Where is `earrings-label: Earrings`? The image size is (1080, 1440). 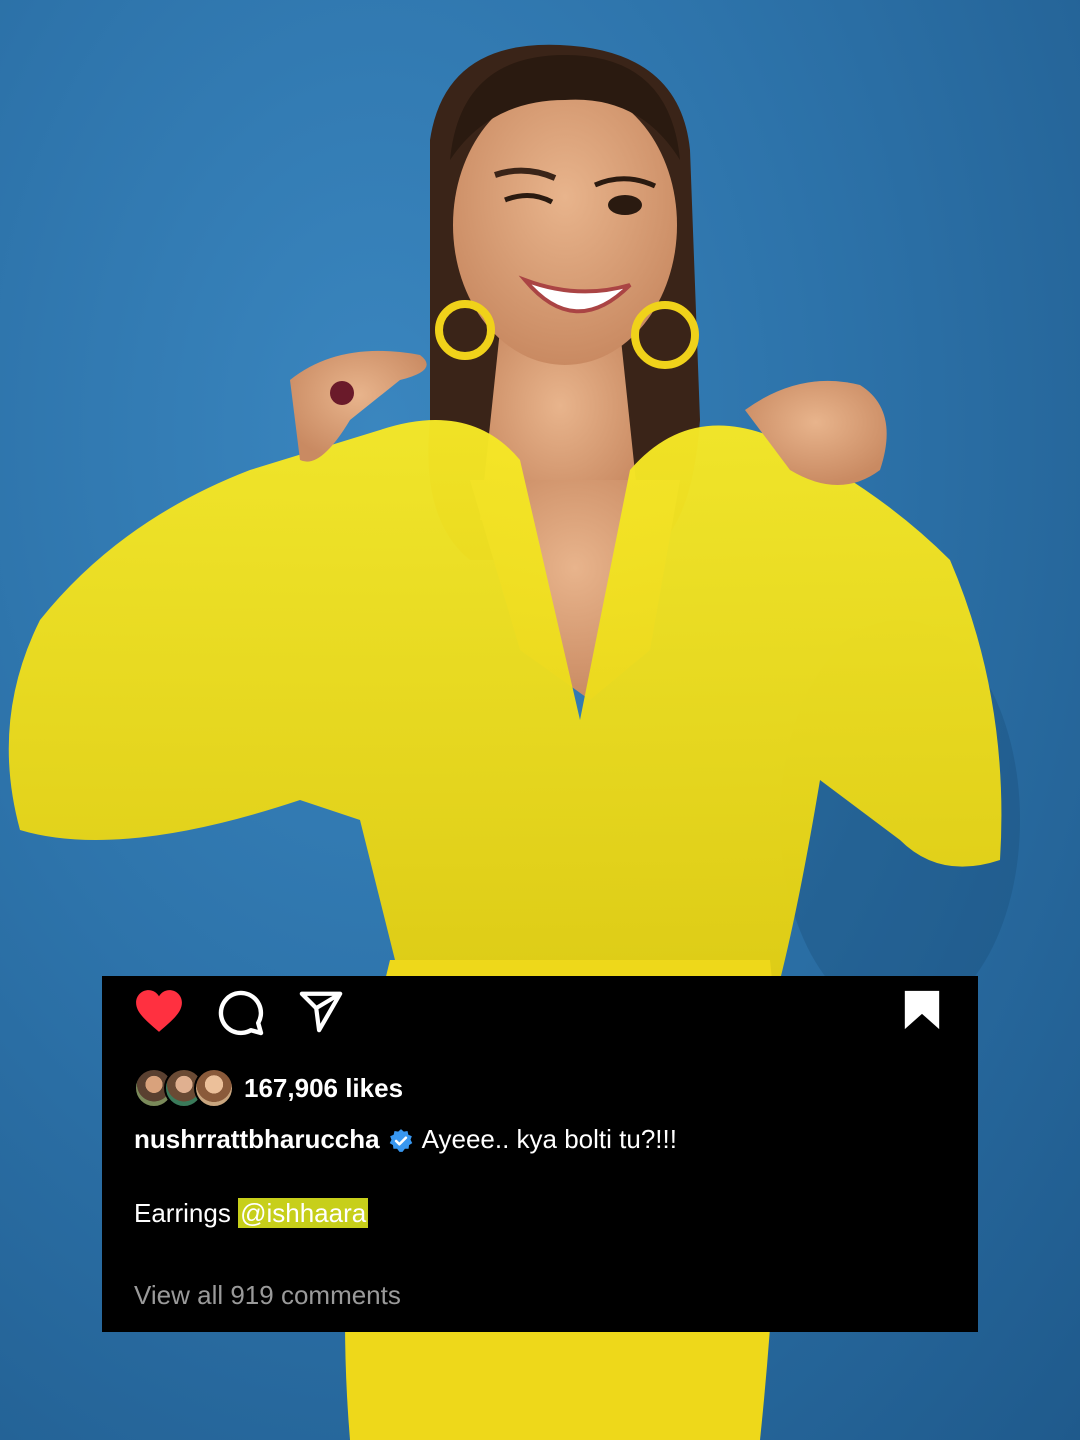
earrings-label: Earrings is located at coordinates (182, 1213).